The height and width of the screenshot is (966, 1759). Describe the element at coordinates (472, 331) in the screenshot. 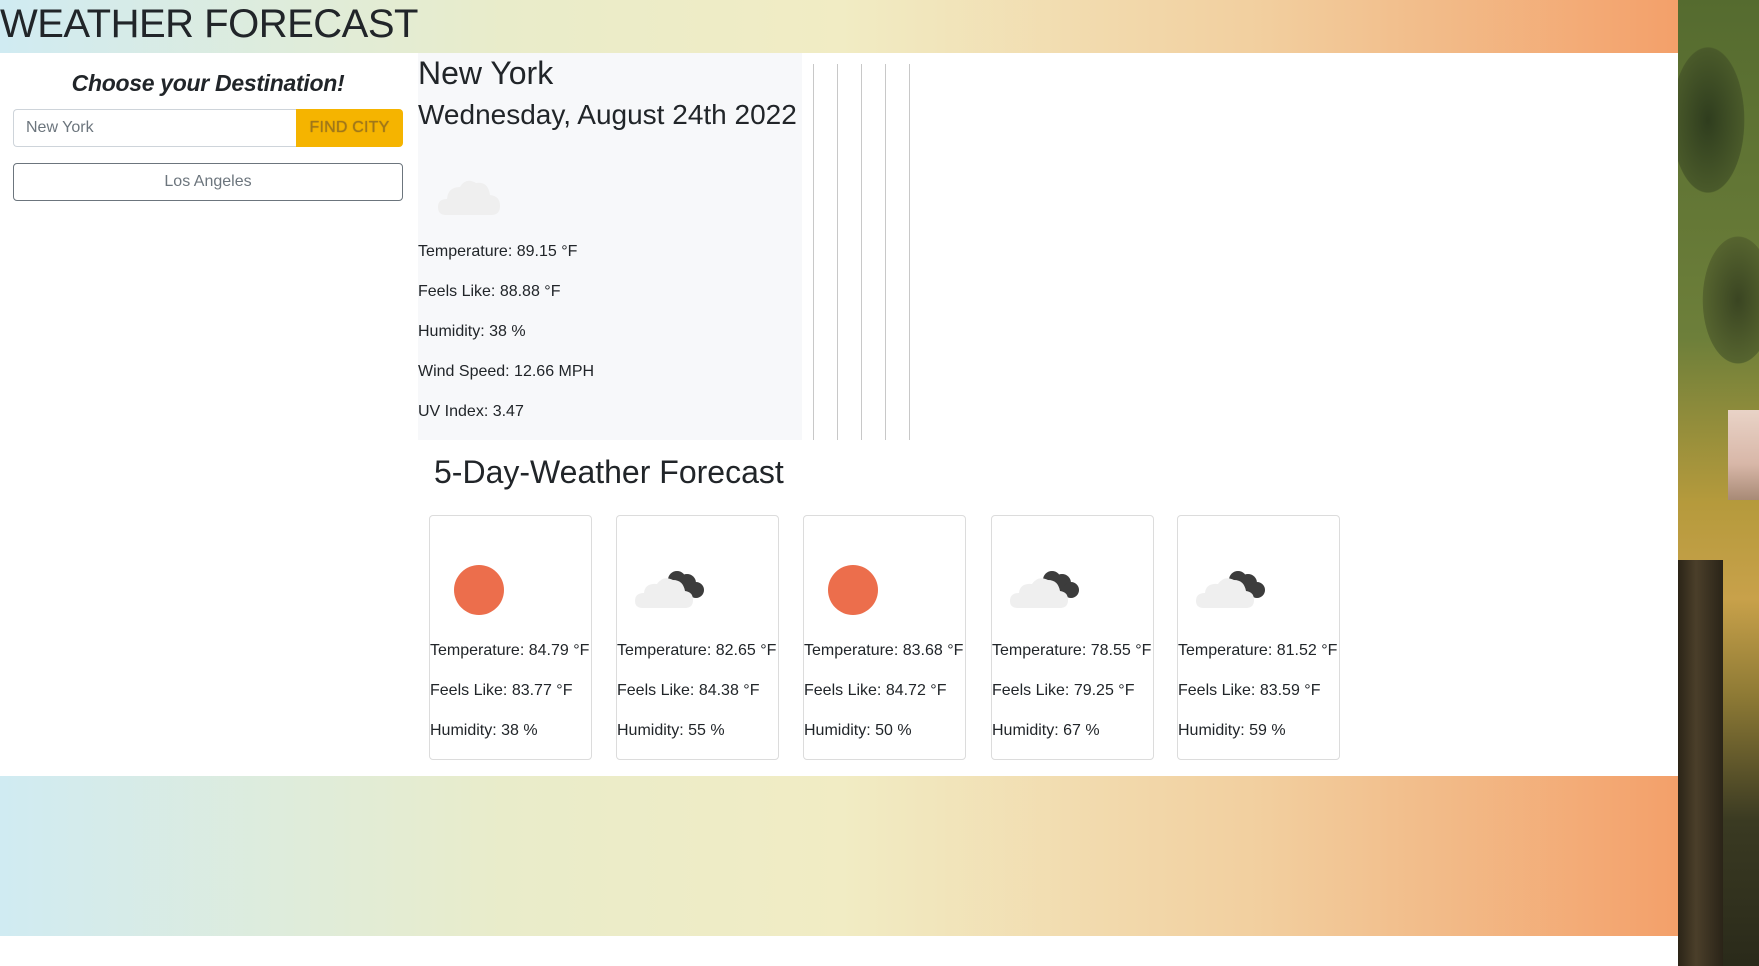

I see `current-humidity: Humidity: 38 %` at that location.